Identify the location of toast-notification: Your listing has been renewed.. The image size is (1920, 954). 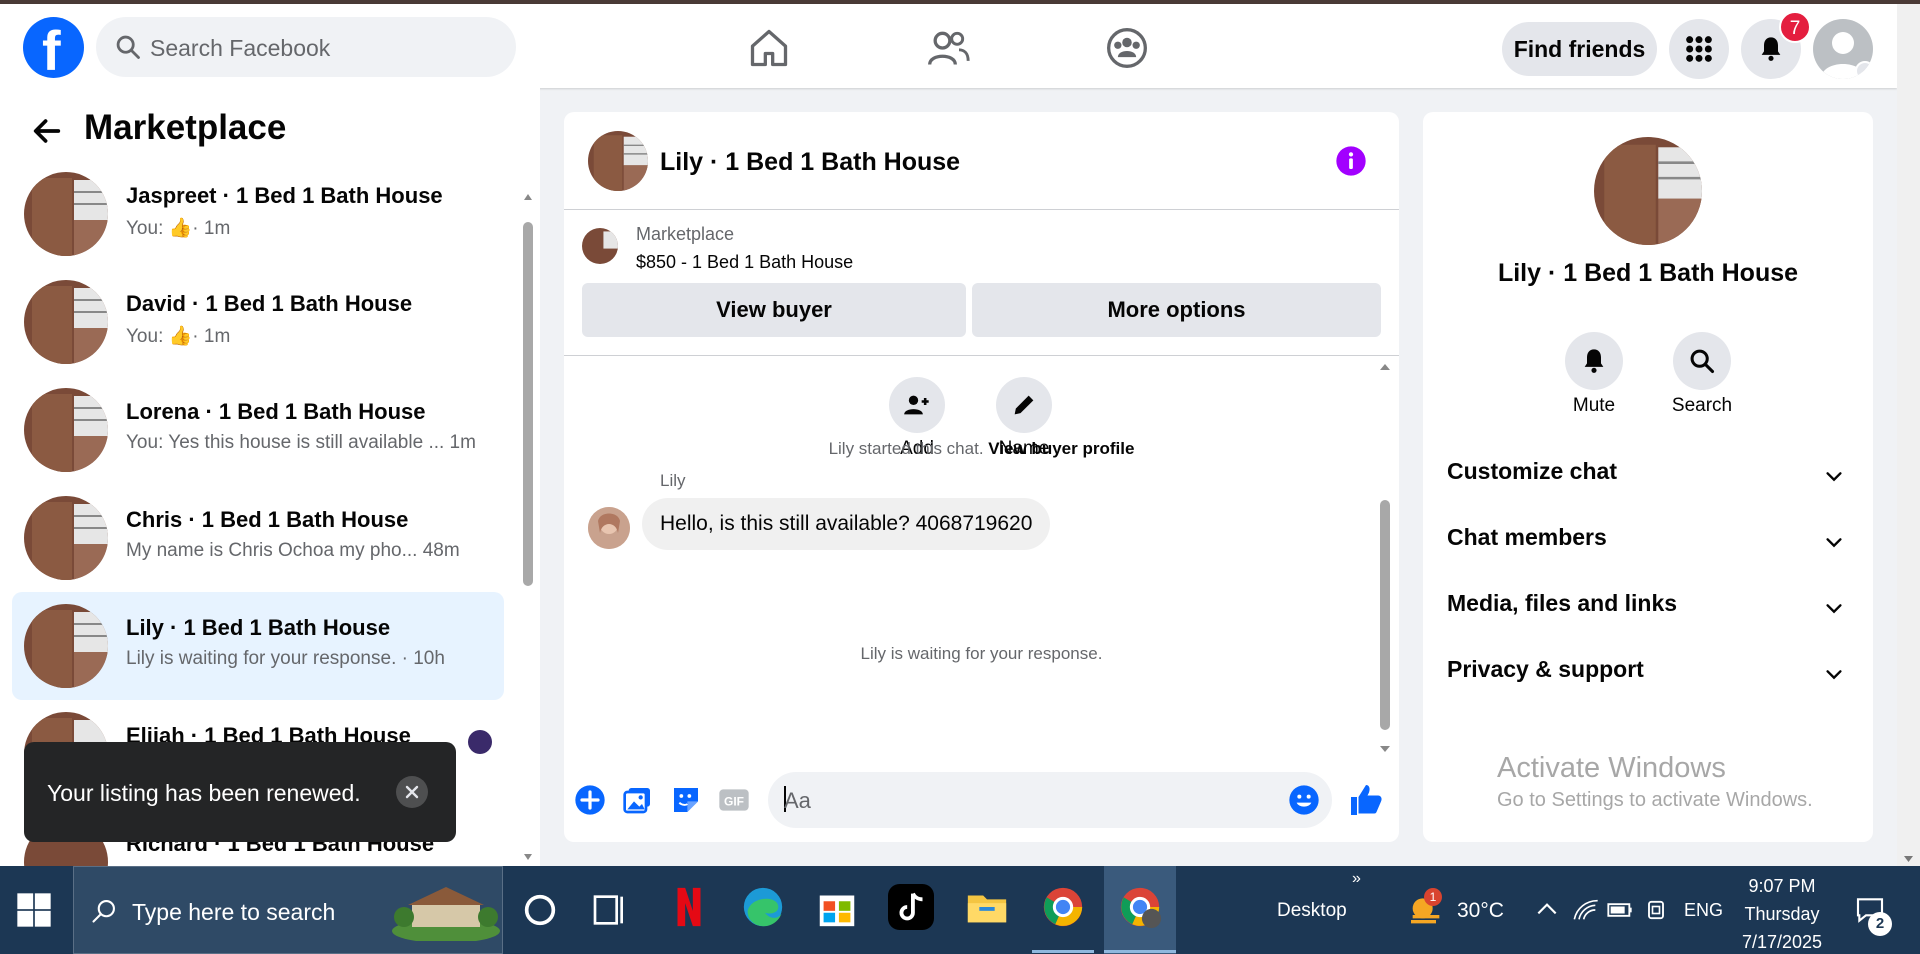
(240, 792).